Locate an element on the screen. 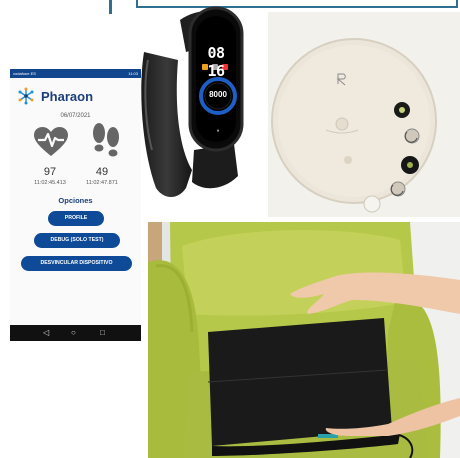  heart-rate-value: 97 is located at coordinates (50, 172).